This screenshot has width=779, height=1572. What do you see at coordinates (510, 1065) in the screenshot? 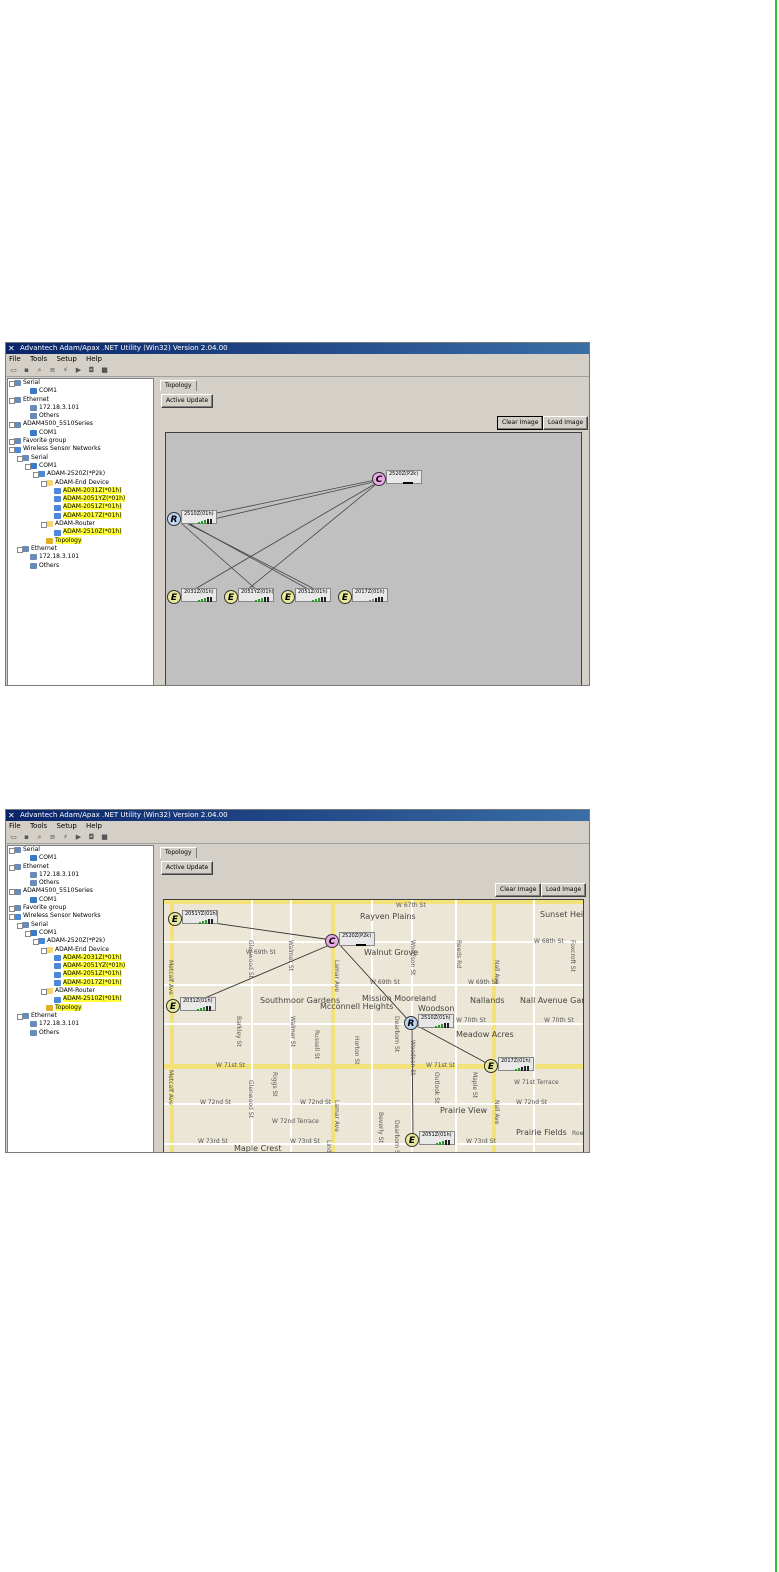
I see `node-end-device-3: E 2017Z(01h)` at bounding box center [510, 1065].